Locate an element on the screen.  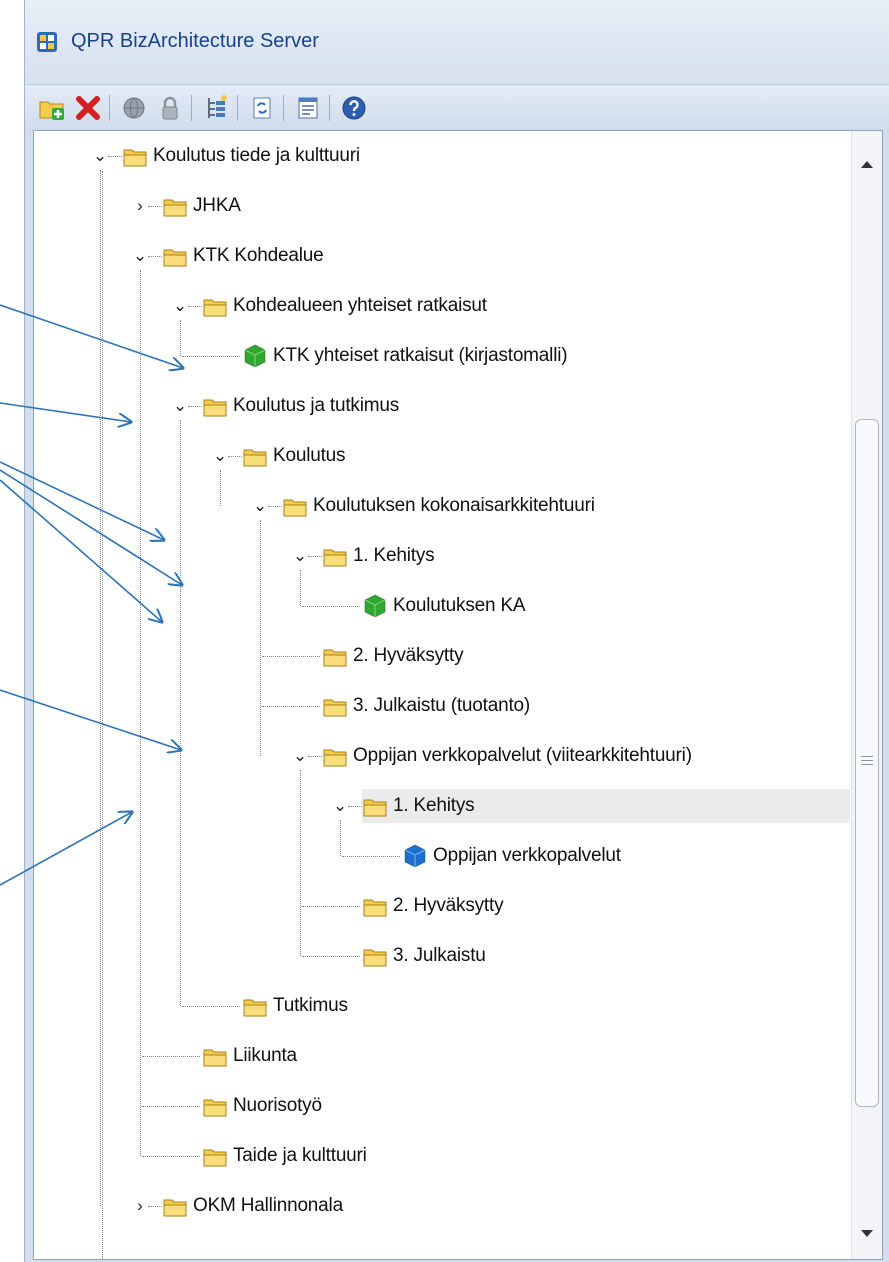
scroll-up-button is located at coordinates (867, 164).